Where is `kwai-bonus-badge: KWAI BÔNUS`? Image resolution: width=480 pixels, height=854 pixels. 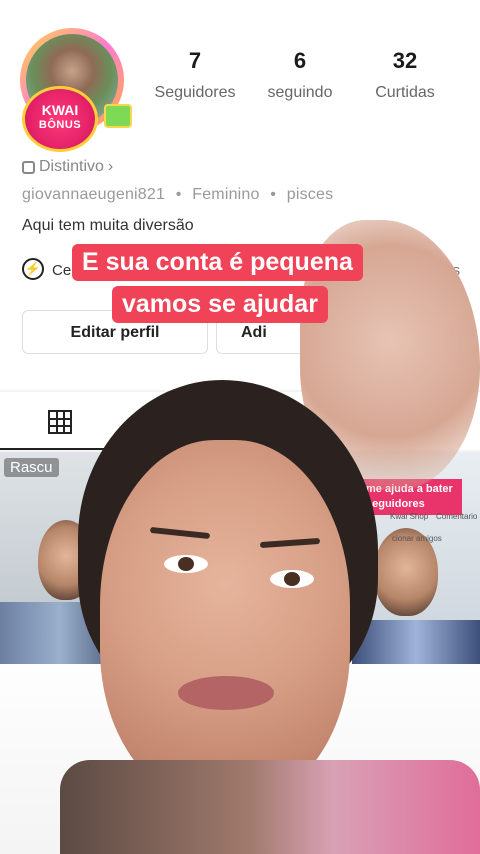
kwai-bonus-badge: KWAI BÔNUS is located at coordinates (60, 119).